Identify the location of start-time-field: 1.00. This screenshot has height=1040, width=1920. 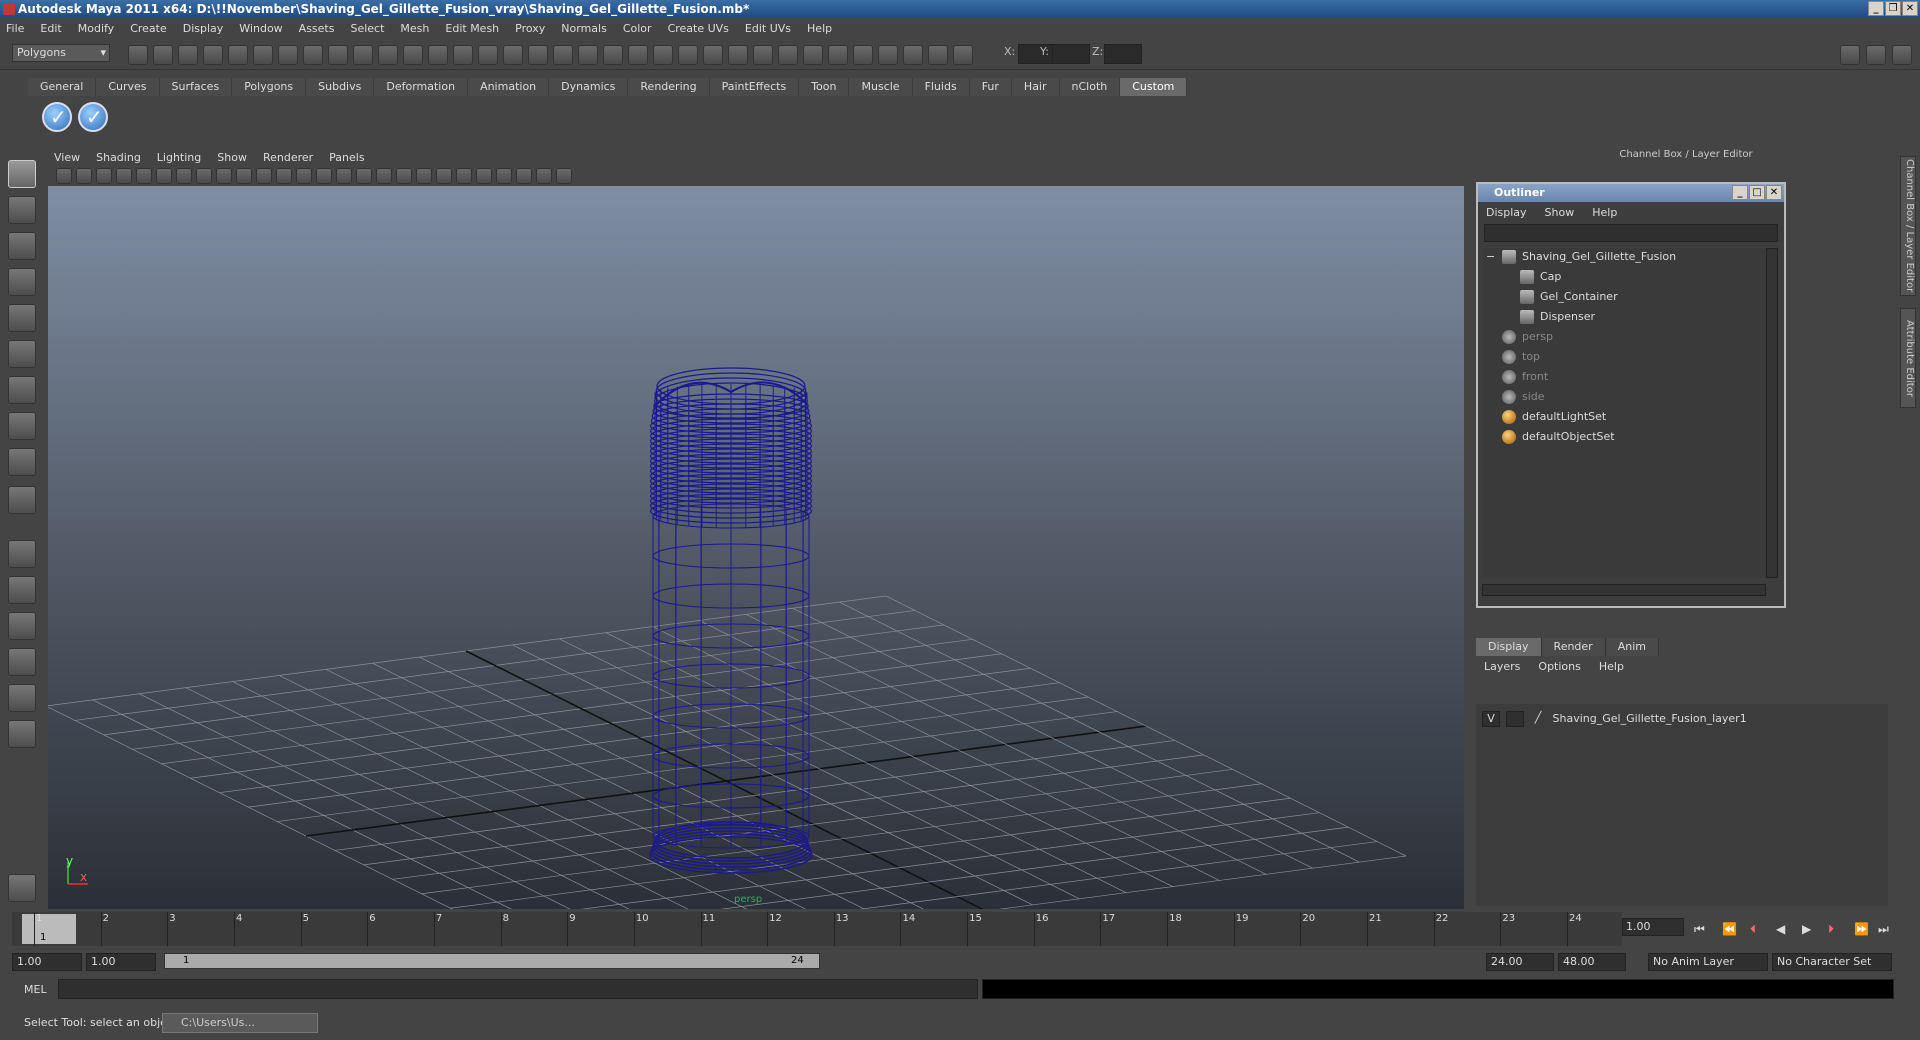
(47, 962).